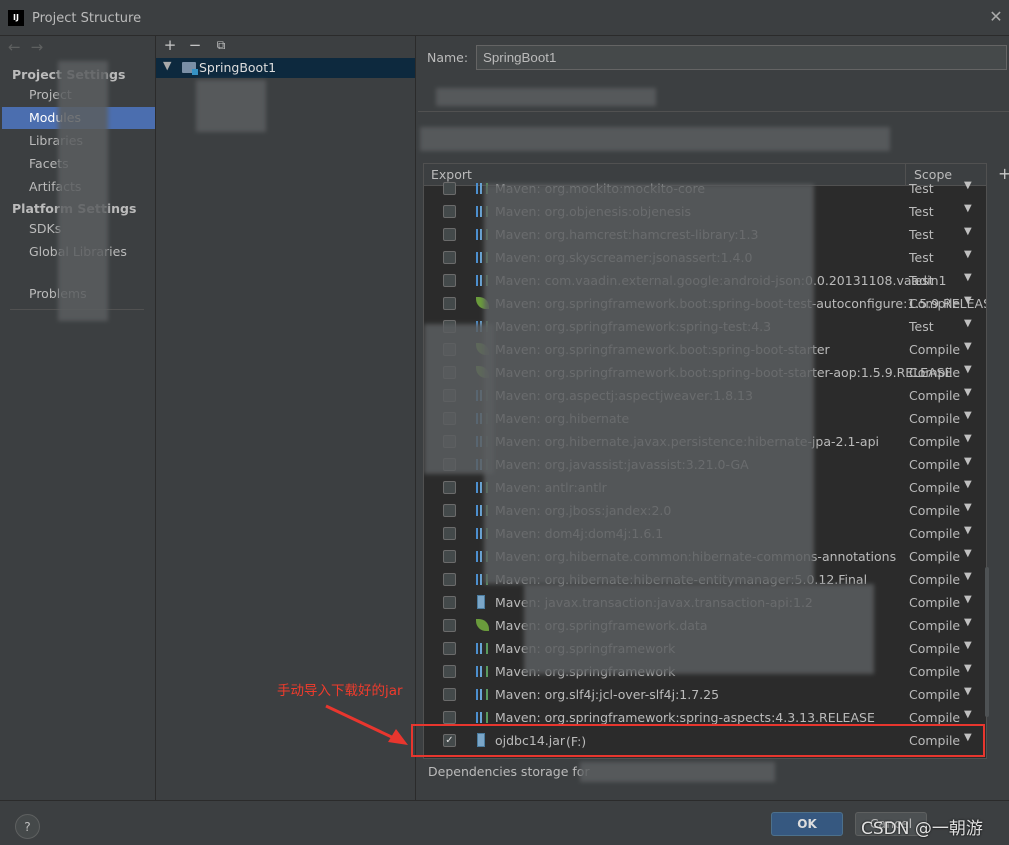 Image resolution: width=1009 pixels, height=845 pixels. Describe the element at coordinates (509, 771) in the screenshot. I see `storage-format-label: Dependencies storage for` at that location.